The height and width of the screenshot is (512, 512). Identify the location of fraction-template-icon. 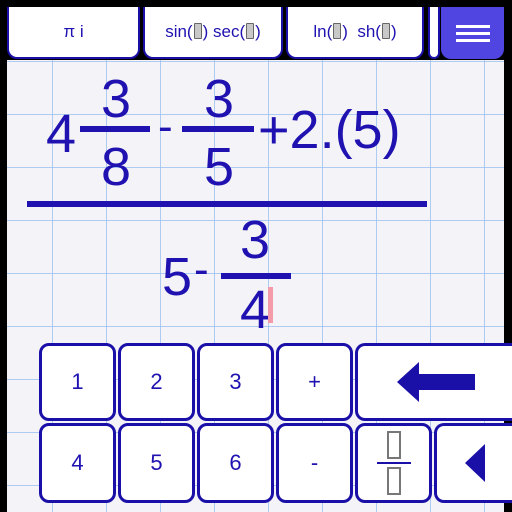
(393, 463).